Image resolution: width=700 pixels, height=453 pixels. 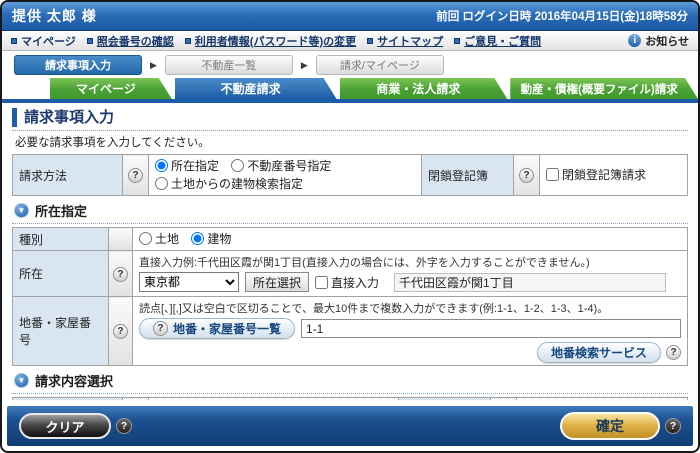 What do you see at coordinates (61, 211) in the screenshot?
I see `section-title: 所在指定` at bounding box center [61, 211].